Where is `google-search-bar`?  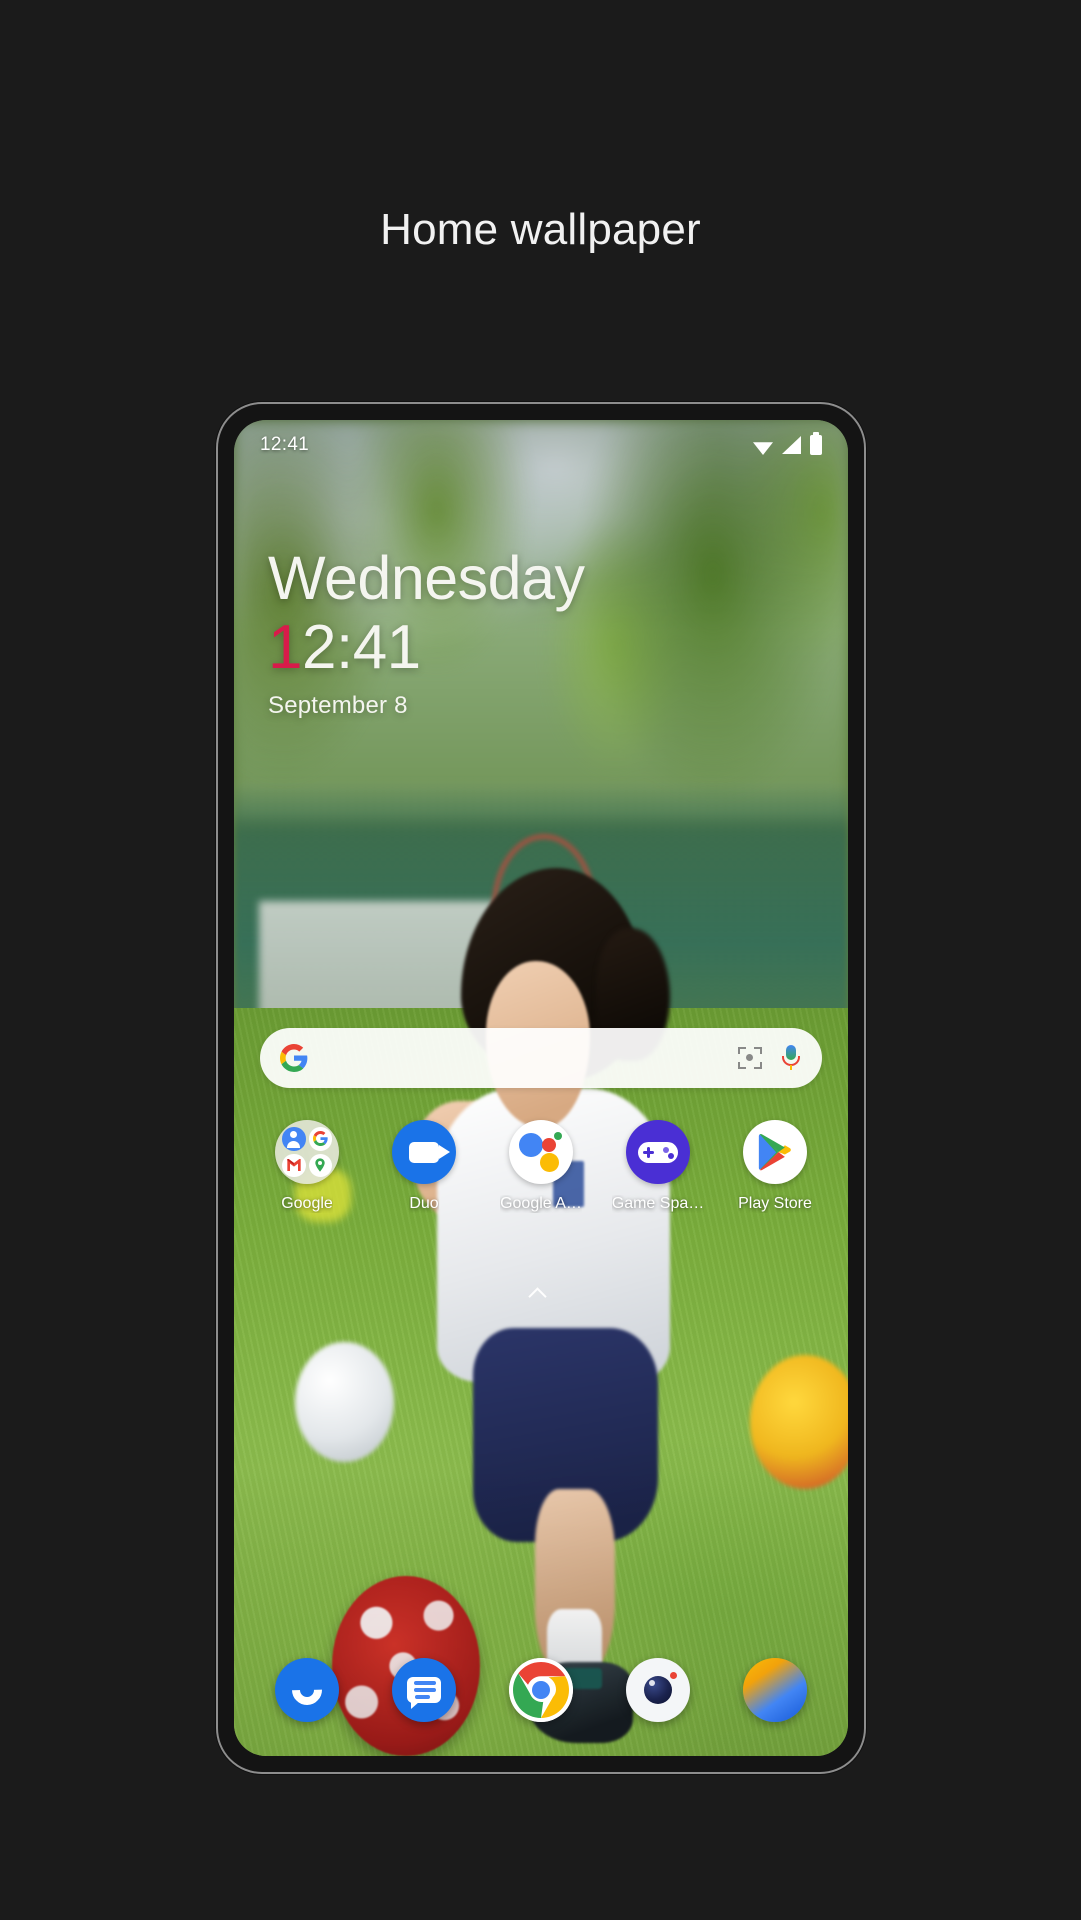
google-search-bar is located at coordinates (541, 1058).